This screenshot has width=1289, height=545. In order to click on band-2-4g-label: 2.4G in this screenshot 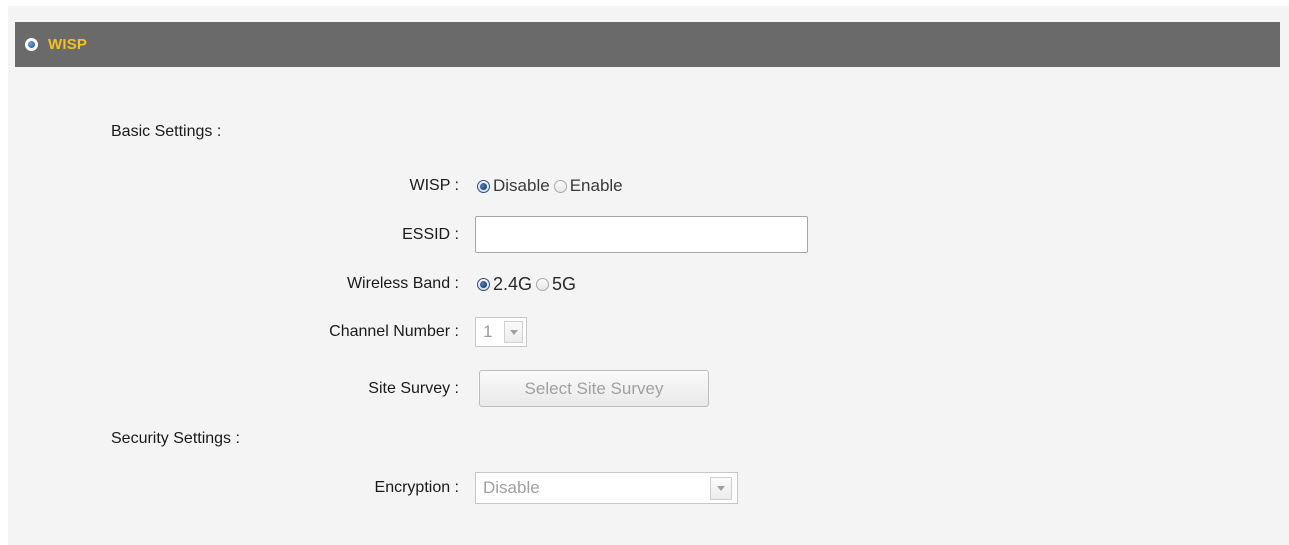, I will do `click(512, 284)`.